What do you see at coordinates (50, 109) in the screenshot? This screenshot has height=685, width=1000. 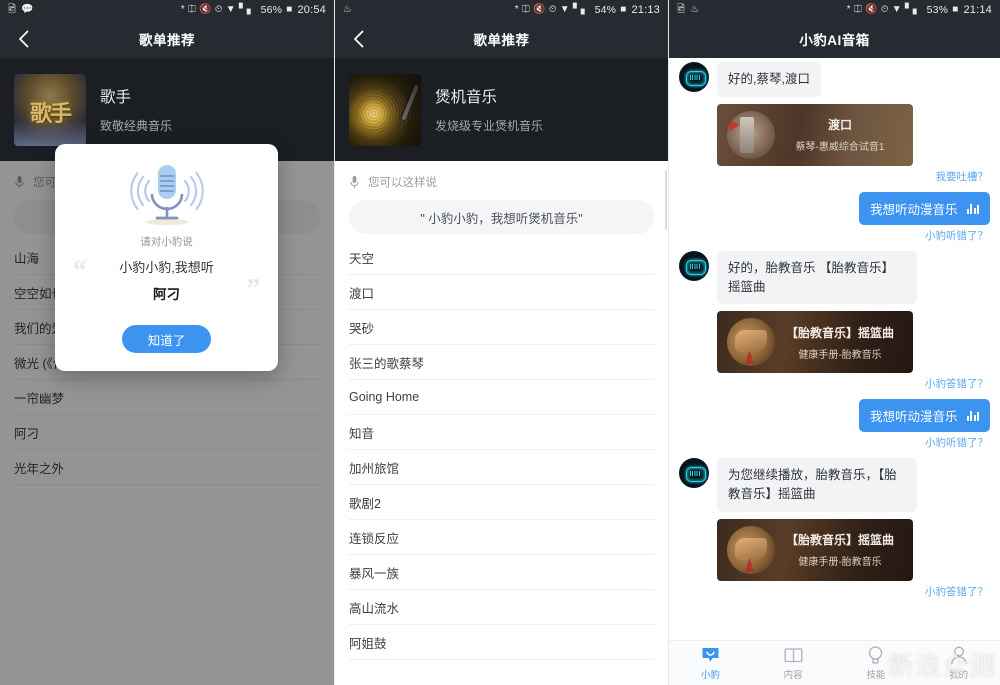 I see `playlist-cover-image` at bounding box center [50, 109].